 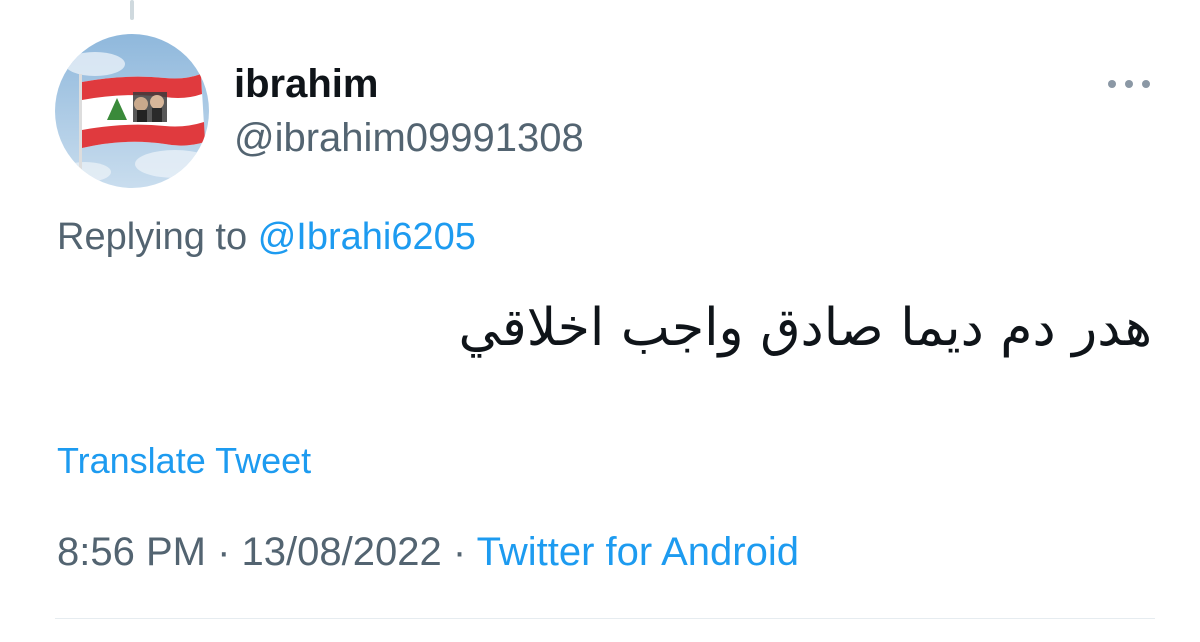 What do you see at coordinates (367, 237) in the screenshot?
I see `replying-to-mention-link: @Ibrahi6205` at bounding box center [367, 237].